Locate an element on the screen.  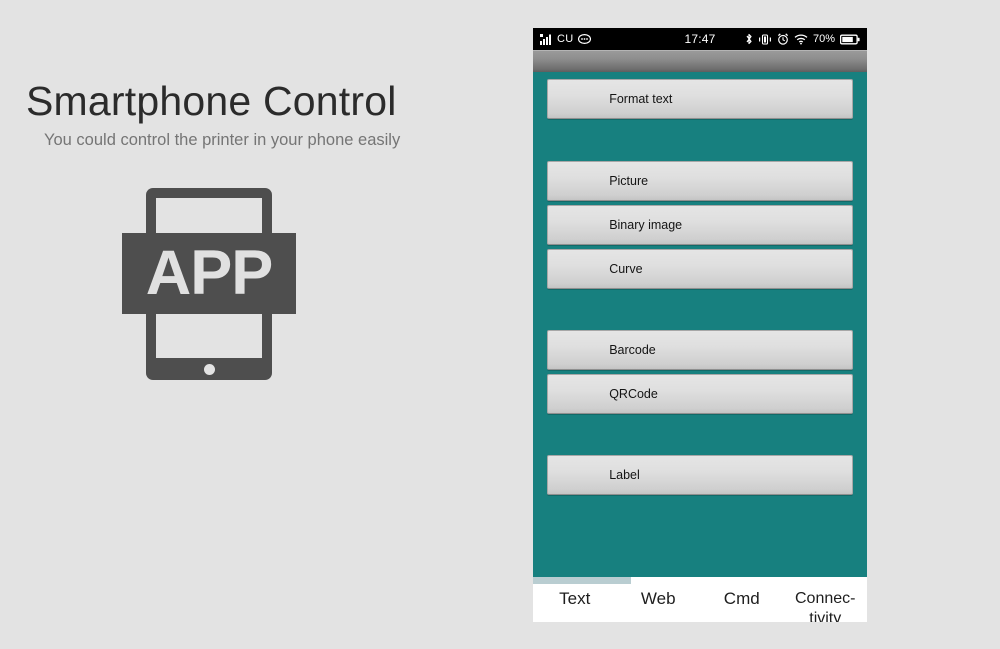
status-bar-left: CU is located at coordinates (565, 39).